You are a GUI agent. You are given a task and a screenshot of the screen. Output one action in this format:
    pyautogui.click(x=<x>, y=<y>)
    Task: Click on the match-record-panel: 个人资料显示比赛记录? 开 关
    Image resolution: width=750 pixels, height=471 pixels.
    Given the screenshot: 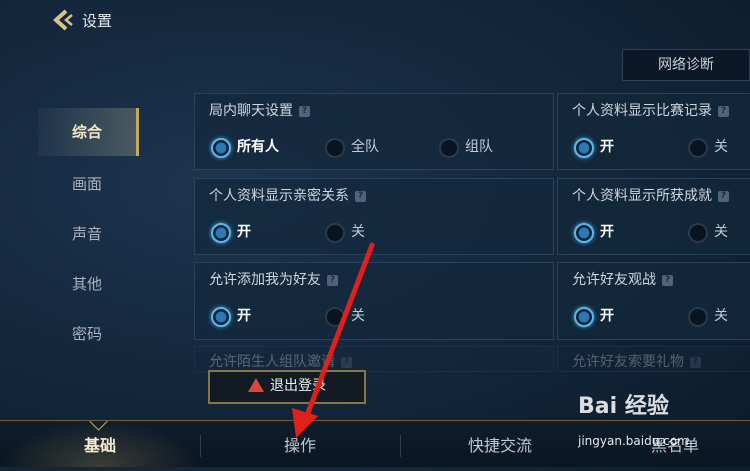 What is the action you would take?
    pyautogui.click(x=653, y=131)
    